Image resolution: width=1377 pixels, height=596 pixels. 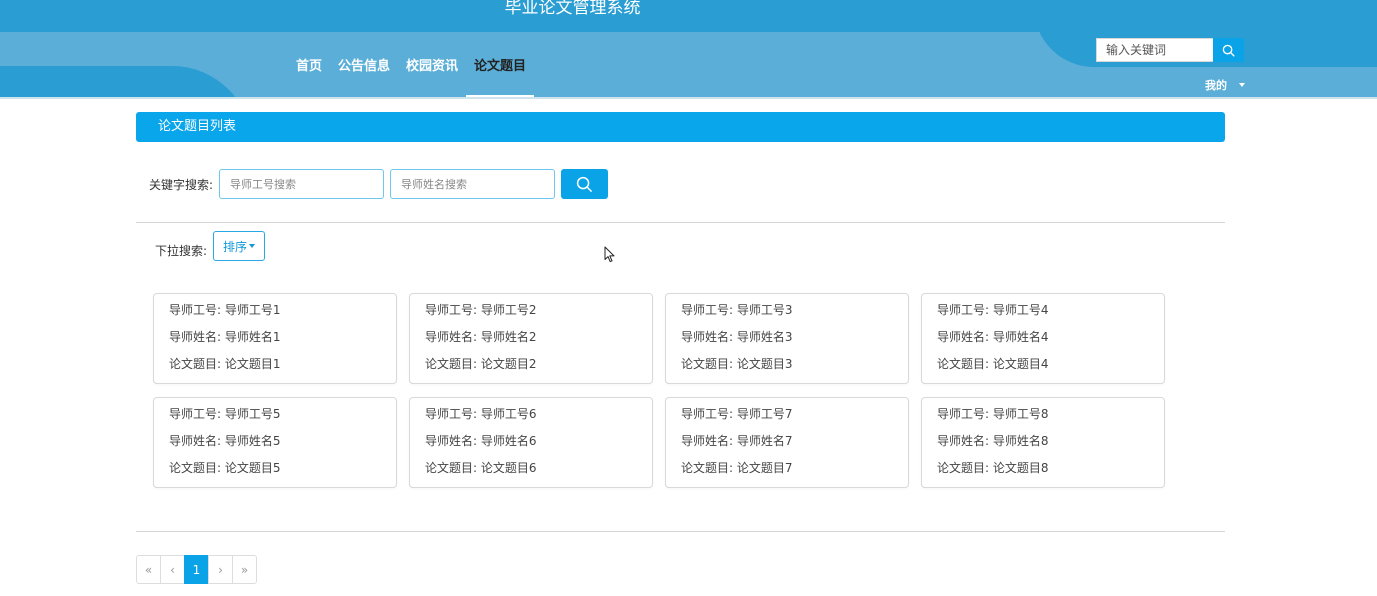 What do you see at coordinates (481, 337) in the screenshot?
I see `card-teacher-name: 导师姓名: 导师姓名2` at bounding box center [481, 337].